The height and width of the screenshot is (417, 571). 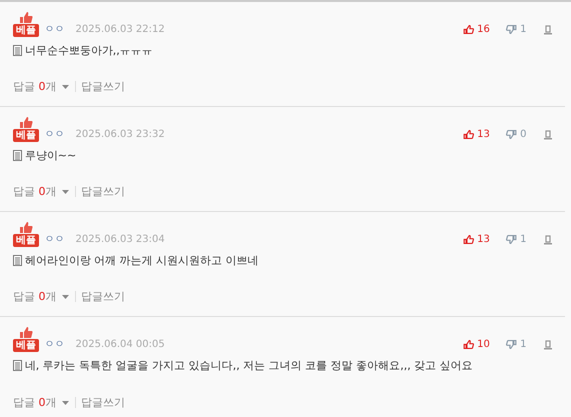 What do you see at coordinates (141, 260) in the screenshot?
I see `comment-text: 헤어라인이랑 어깨 까는게 시원시원하고 이쁘네` at bounding box center [141, 260].